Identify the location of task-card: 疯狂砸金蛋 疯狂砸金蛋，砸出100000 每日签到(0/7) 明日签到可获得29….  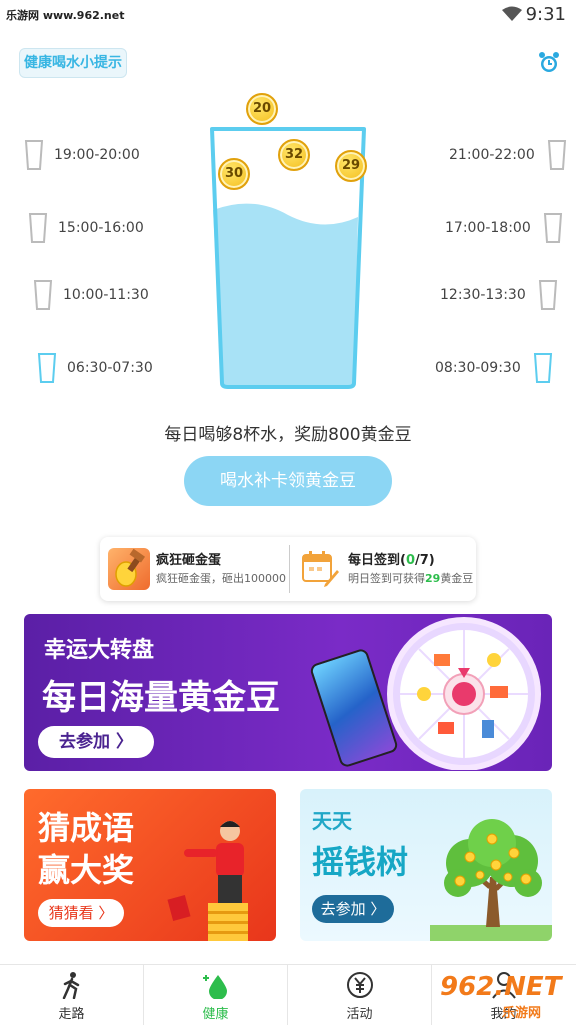
(288, 569).